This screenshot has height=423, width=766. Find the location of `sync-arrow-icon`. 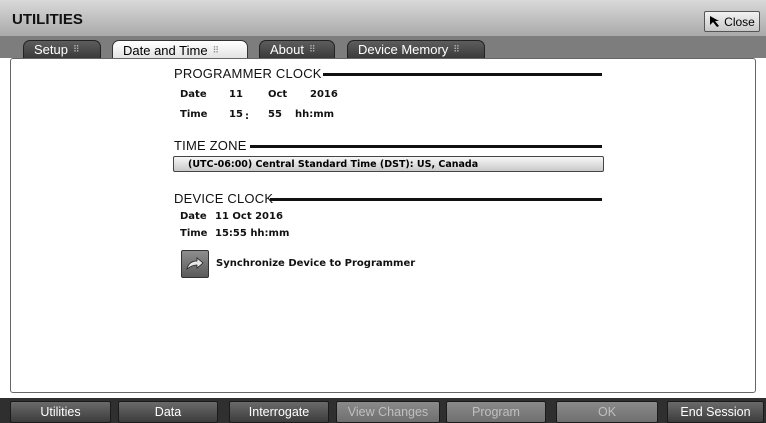

sync-arrow-icon is located at coordinates (195, 264).